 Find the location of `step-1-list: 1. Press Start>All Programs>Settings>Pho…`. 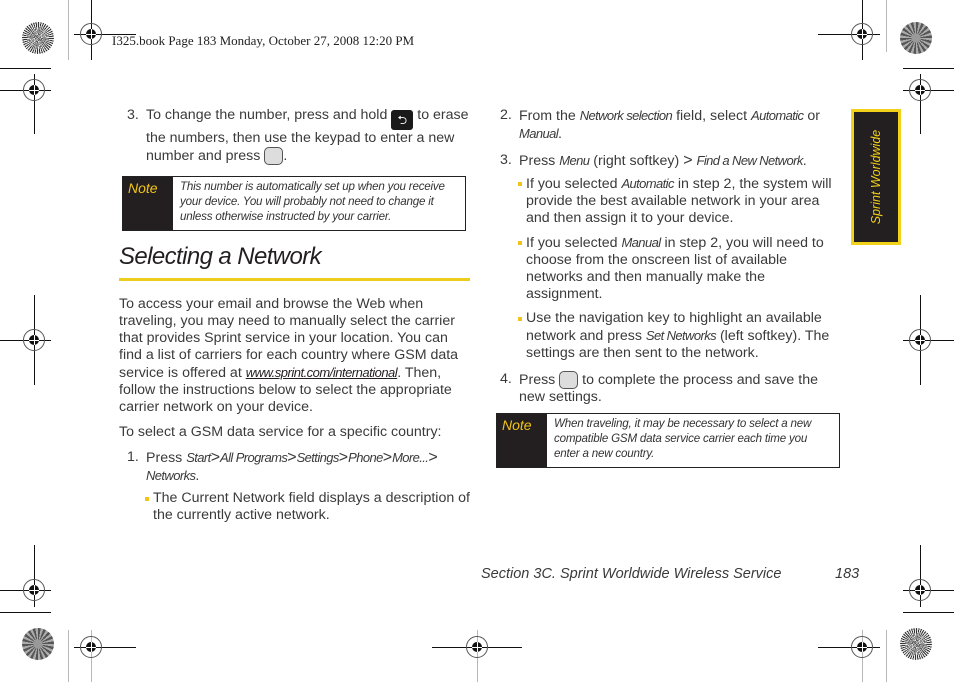

step-1-list: 1. Press Start>All Programs>Settings>Pho… is located at coordinates (296, 490).